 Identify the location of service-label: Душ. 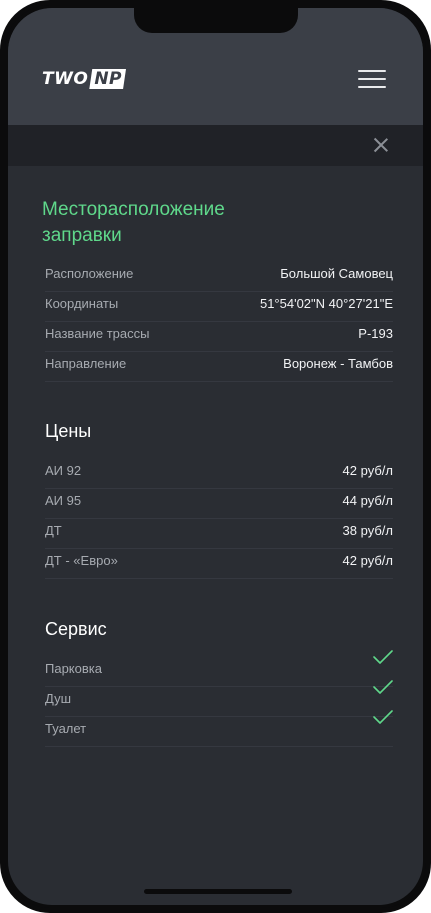
(58, 698).